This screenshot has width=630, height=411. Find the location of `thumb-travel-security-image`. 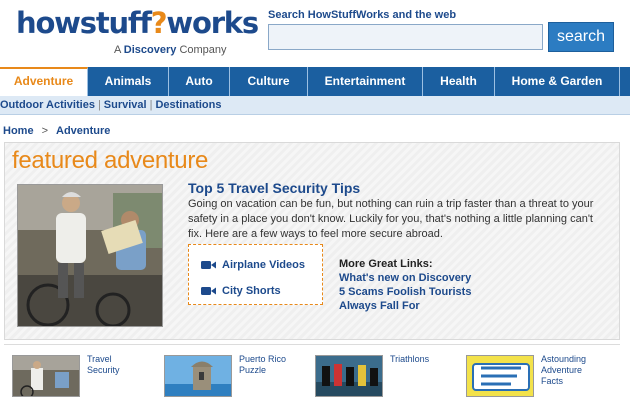

thumb-travel-security-image is located at coordinates (46, 376).